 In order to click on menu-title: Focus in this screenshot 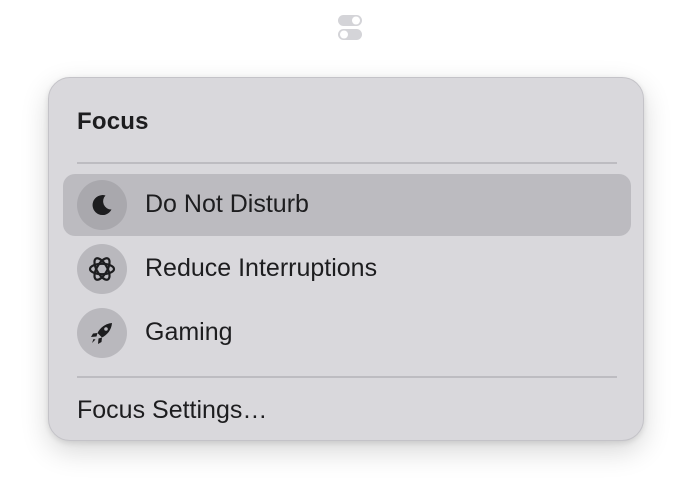, I will do `click(113, 121)`.